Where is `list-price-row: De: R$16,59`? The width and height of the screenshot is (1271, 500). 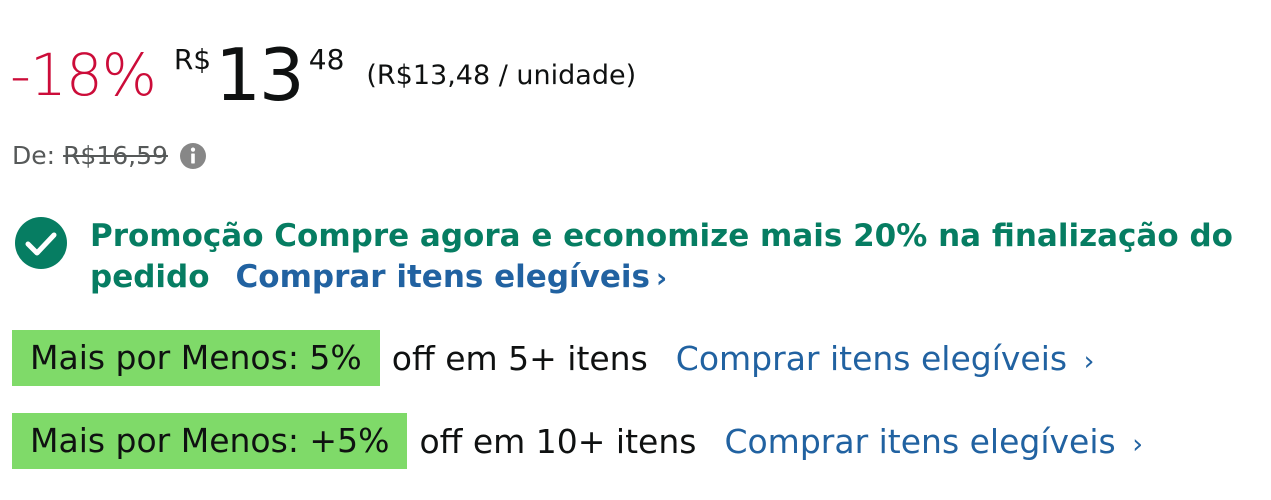 list-price-row: De: R$16,59 is located at coordinates (110, 156).